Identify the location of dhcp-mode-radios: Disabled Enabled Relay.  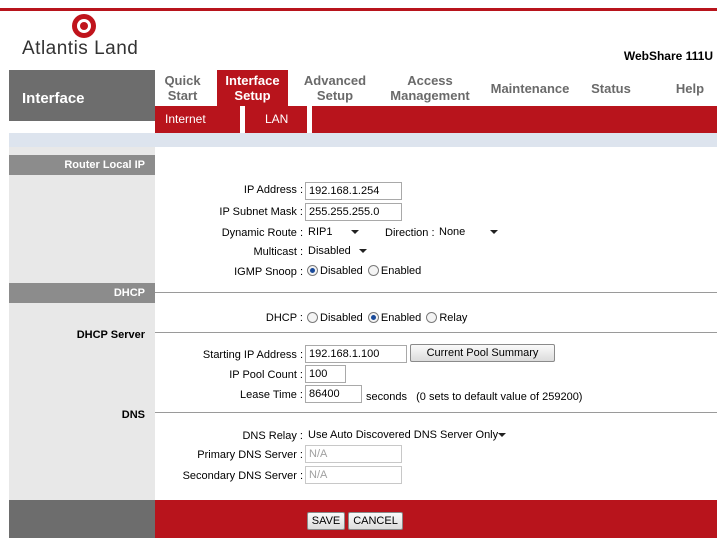
(387, 318).